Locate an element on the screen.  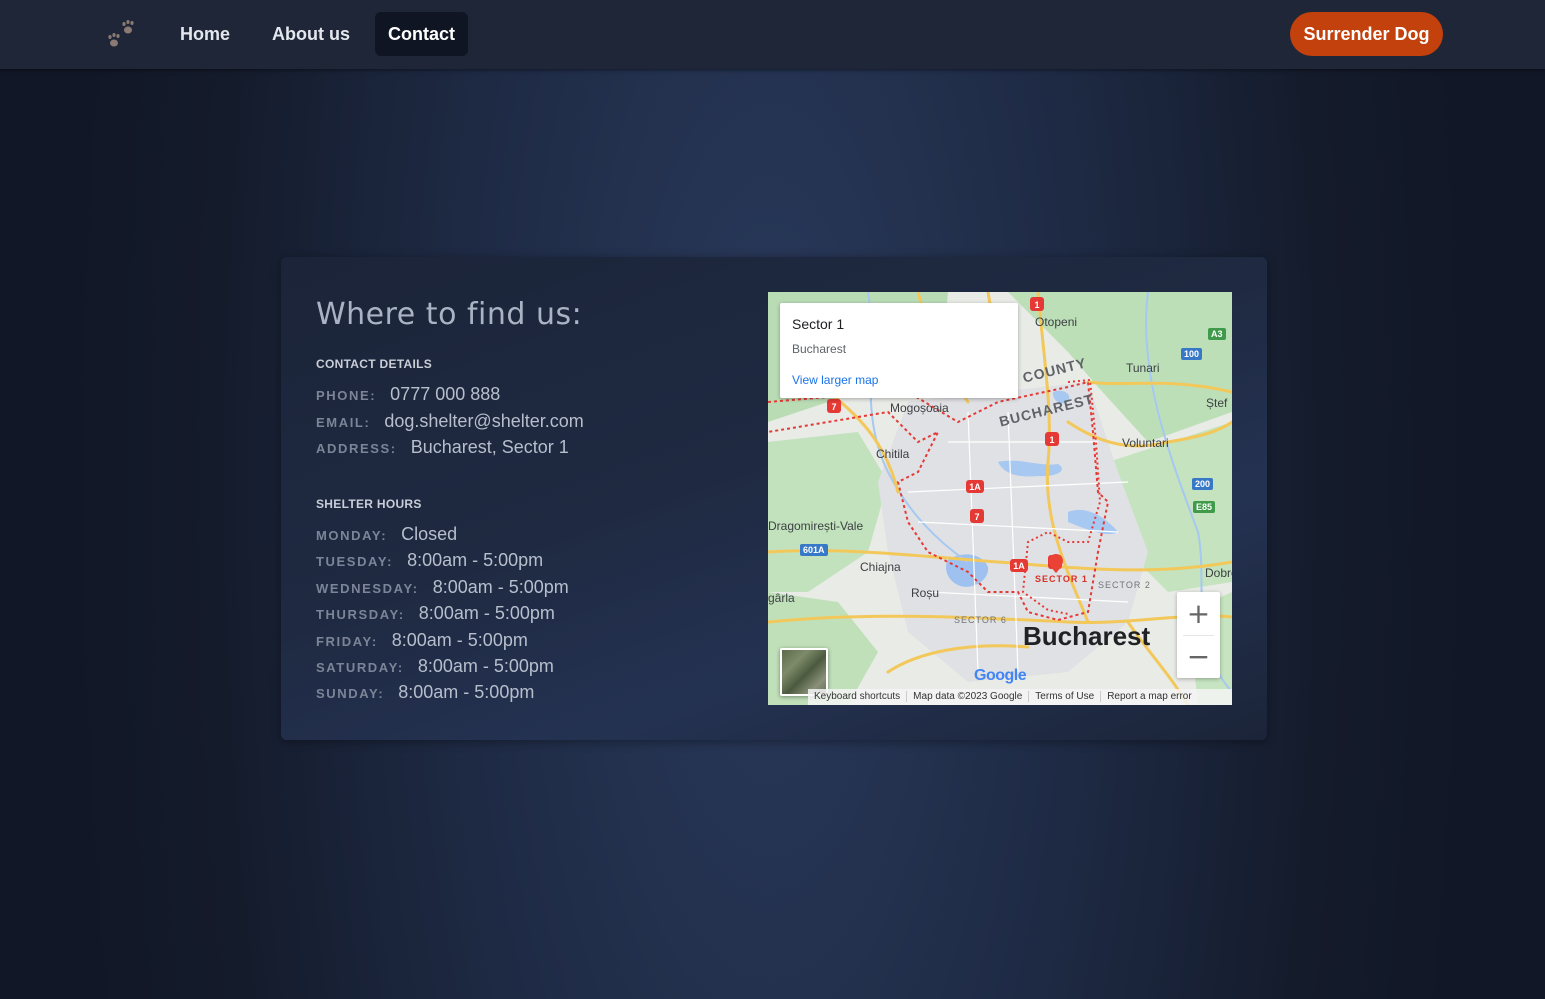
route-tag-200: 200 is located at coordinates (1203, 484).